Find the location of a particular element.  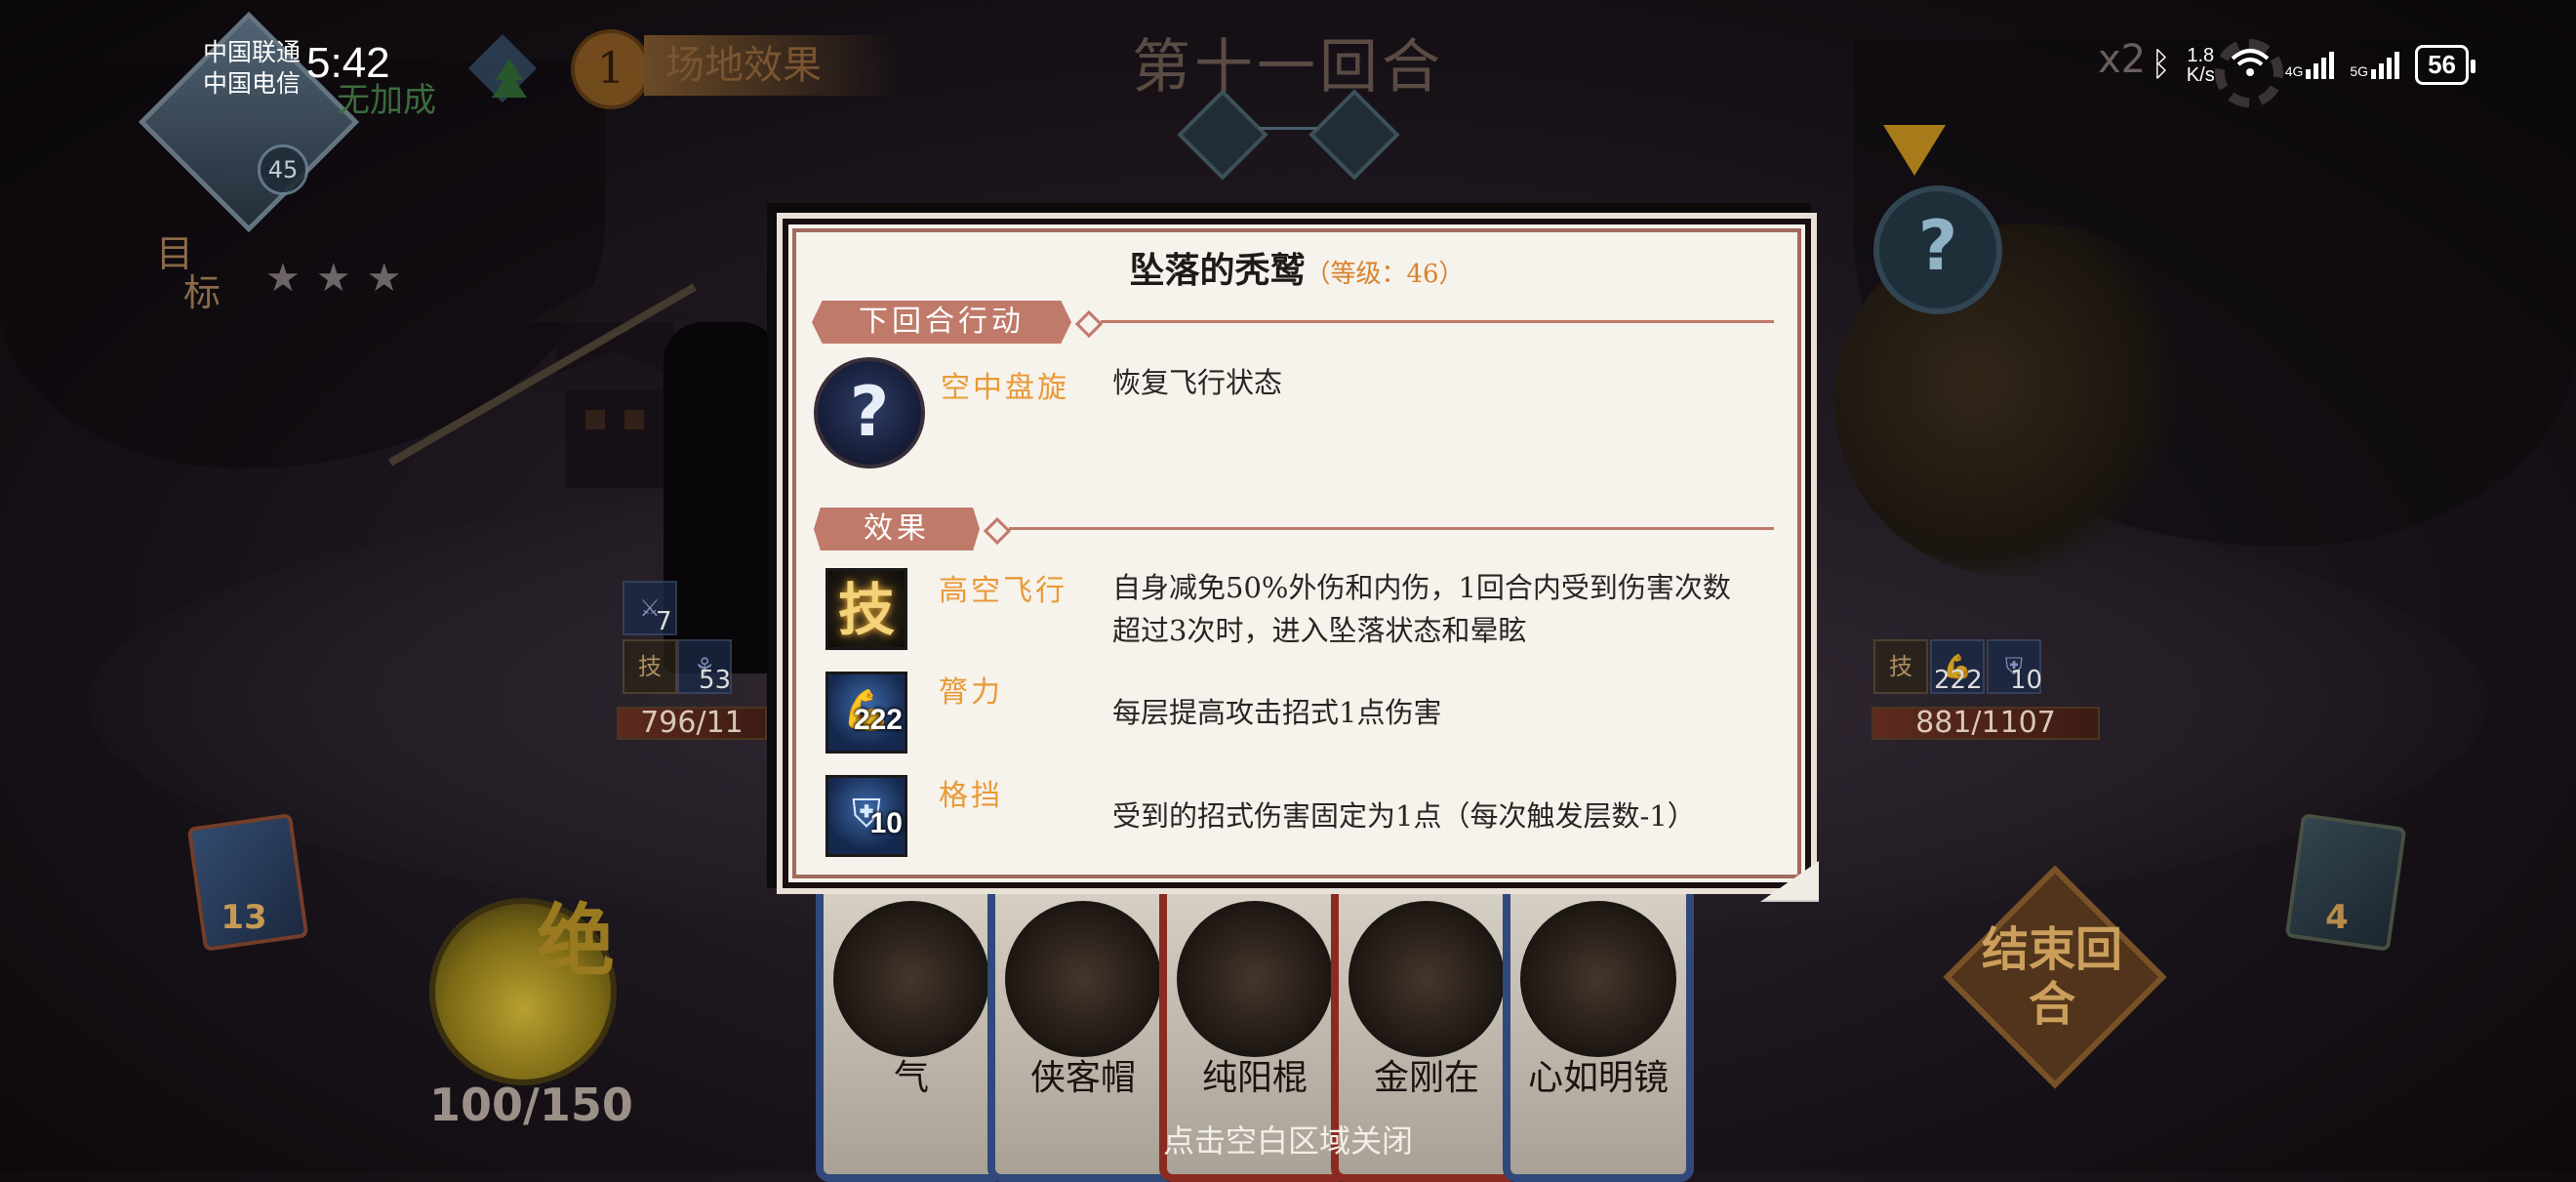

effect-name: 格挡 is located at coordinates (971, 796).